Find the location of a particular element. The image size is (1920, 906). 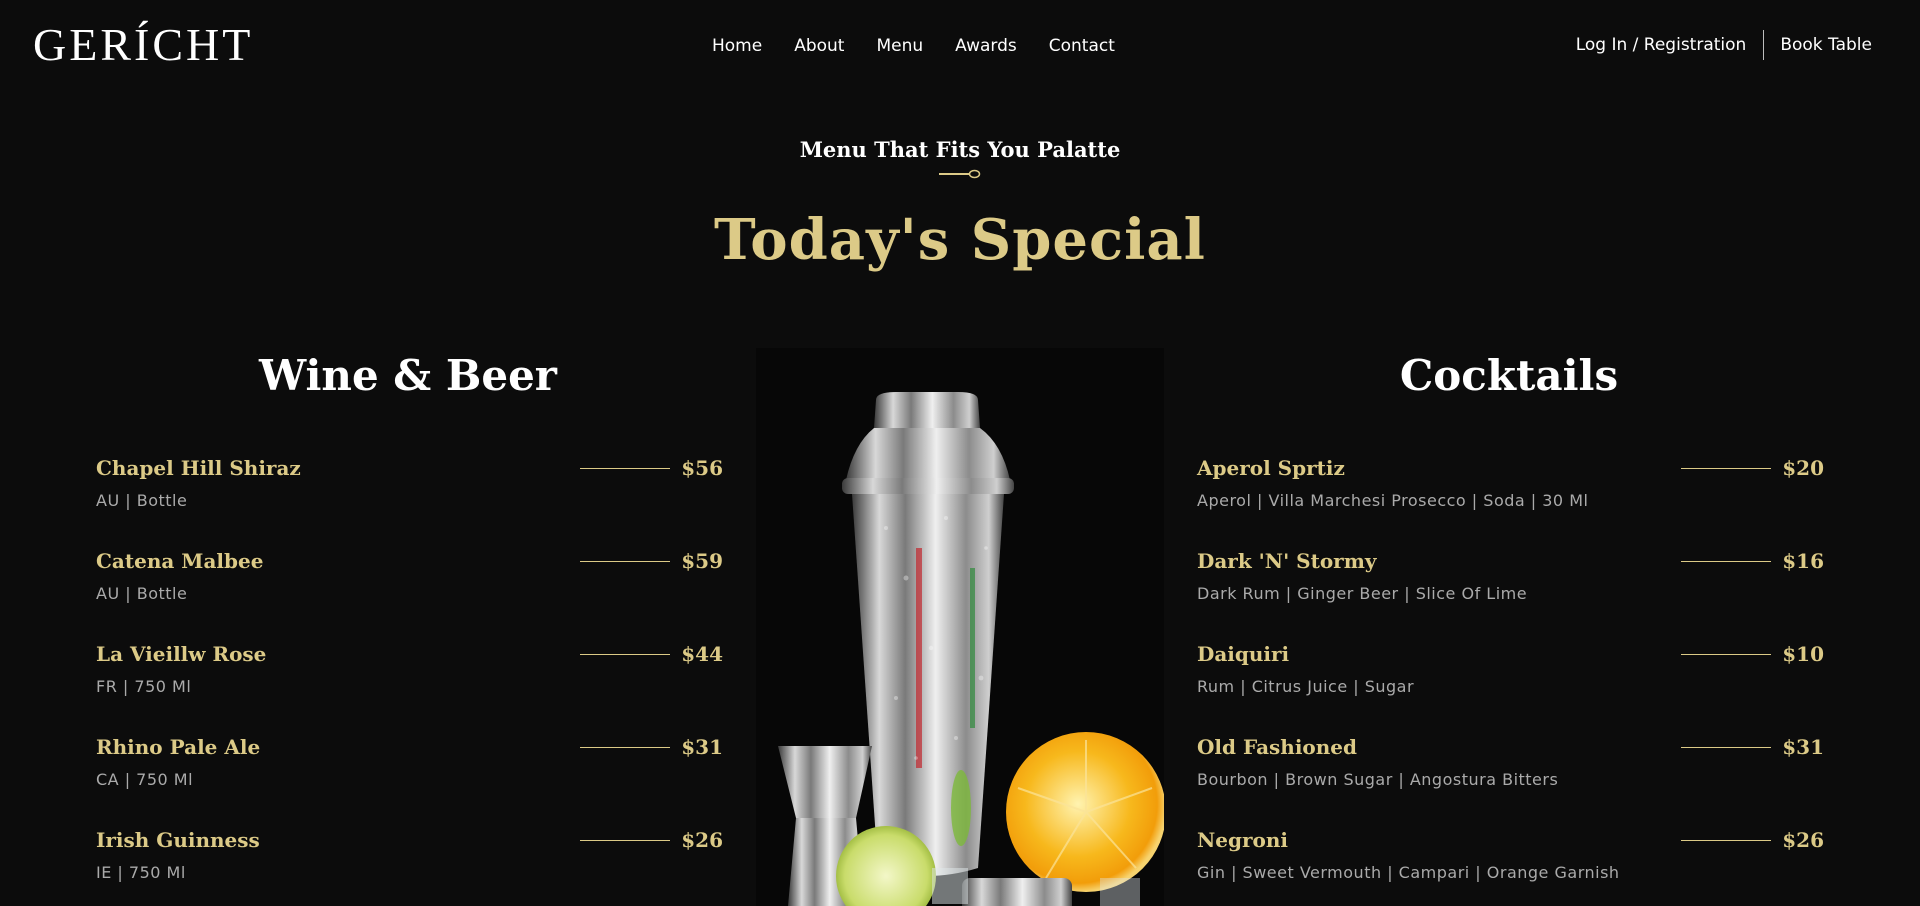

cocktail-shaker-illustration is located at coordinates (971, 649).